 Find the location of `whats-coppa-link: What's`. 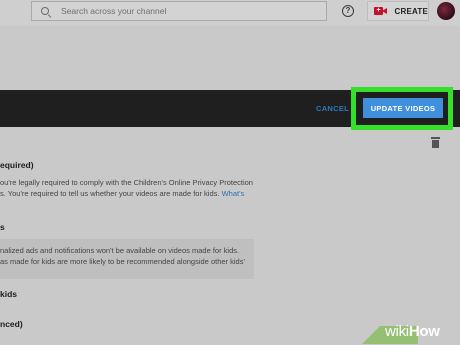

whats-coppa-link: What's is located at coordinates (233, 193).